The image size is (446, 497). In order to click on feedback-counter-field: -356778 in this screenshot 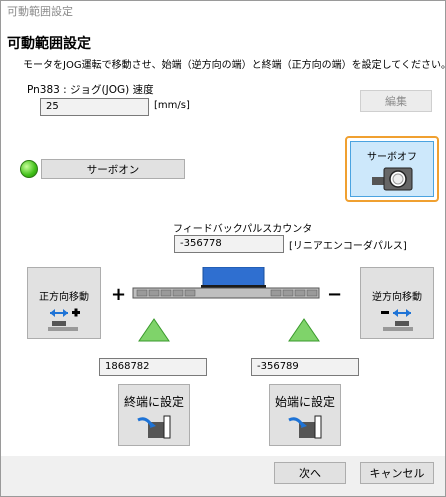, I will do `click(229, 244)`.